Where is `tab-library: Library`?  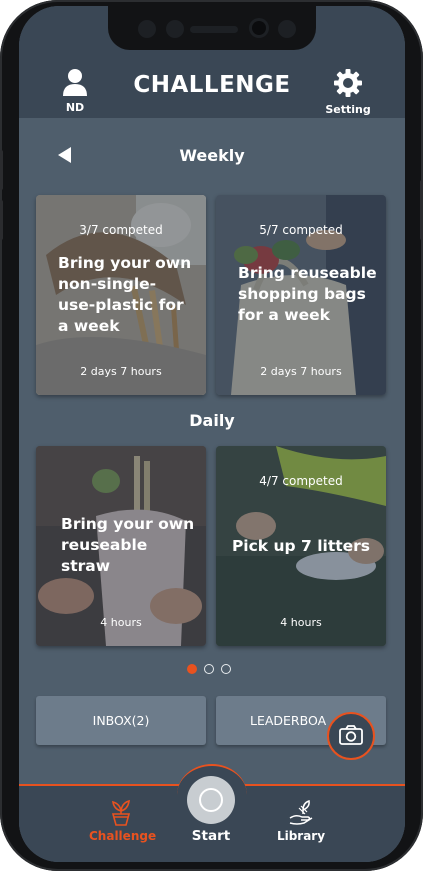 tab-library: Library is located at coordinates (301, 820).